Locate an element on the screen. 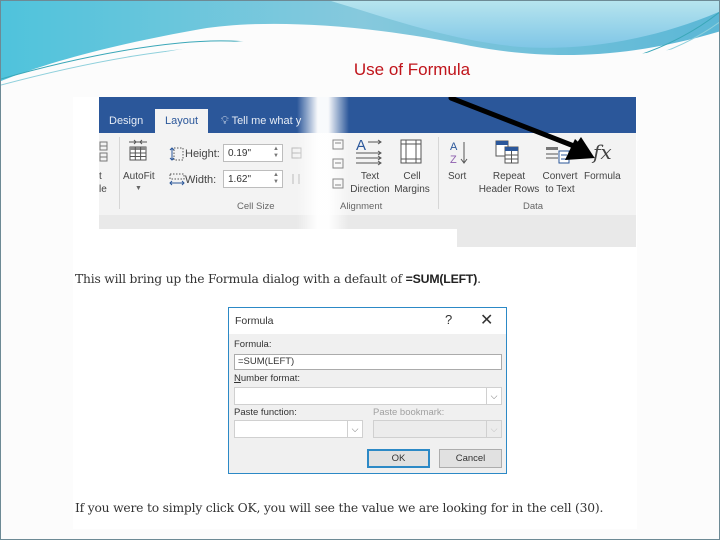  access-key: N is located at coordinates (237, 378).